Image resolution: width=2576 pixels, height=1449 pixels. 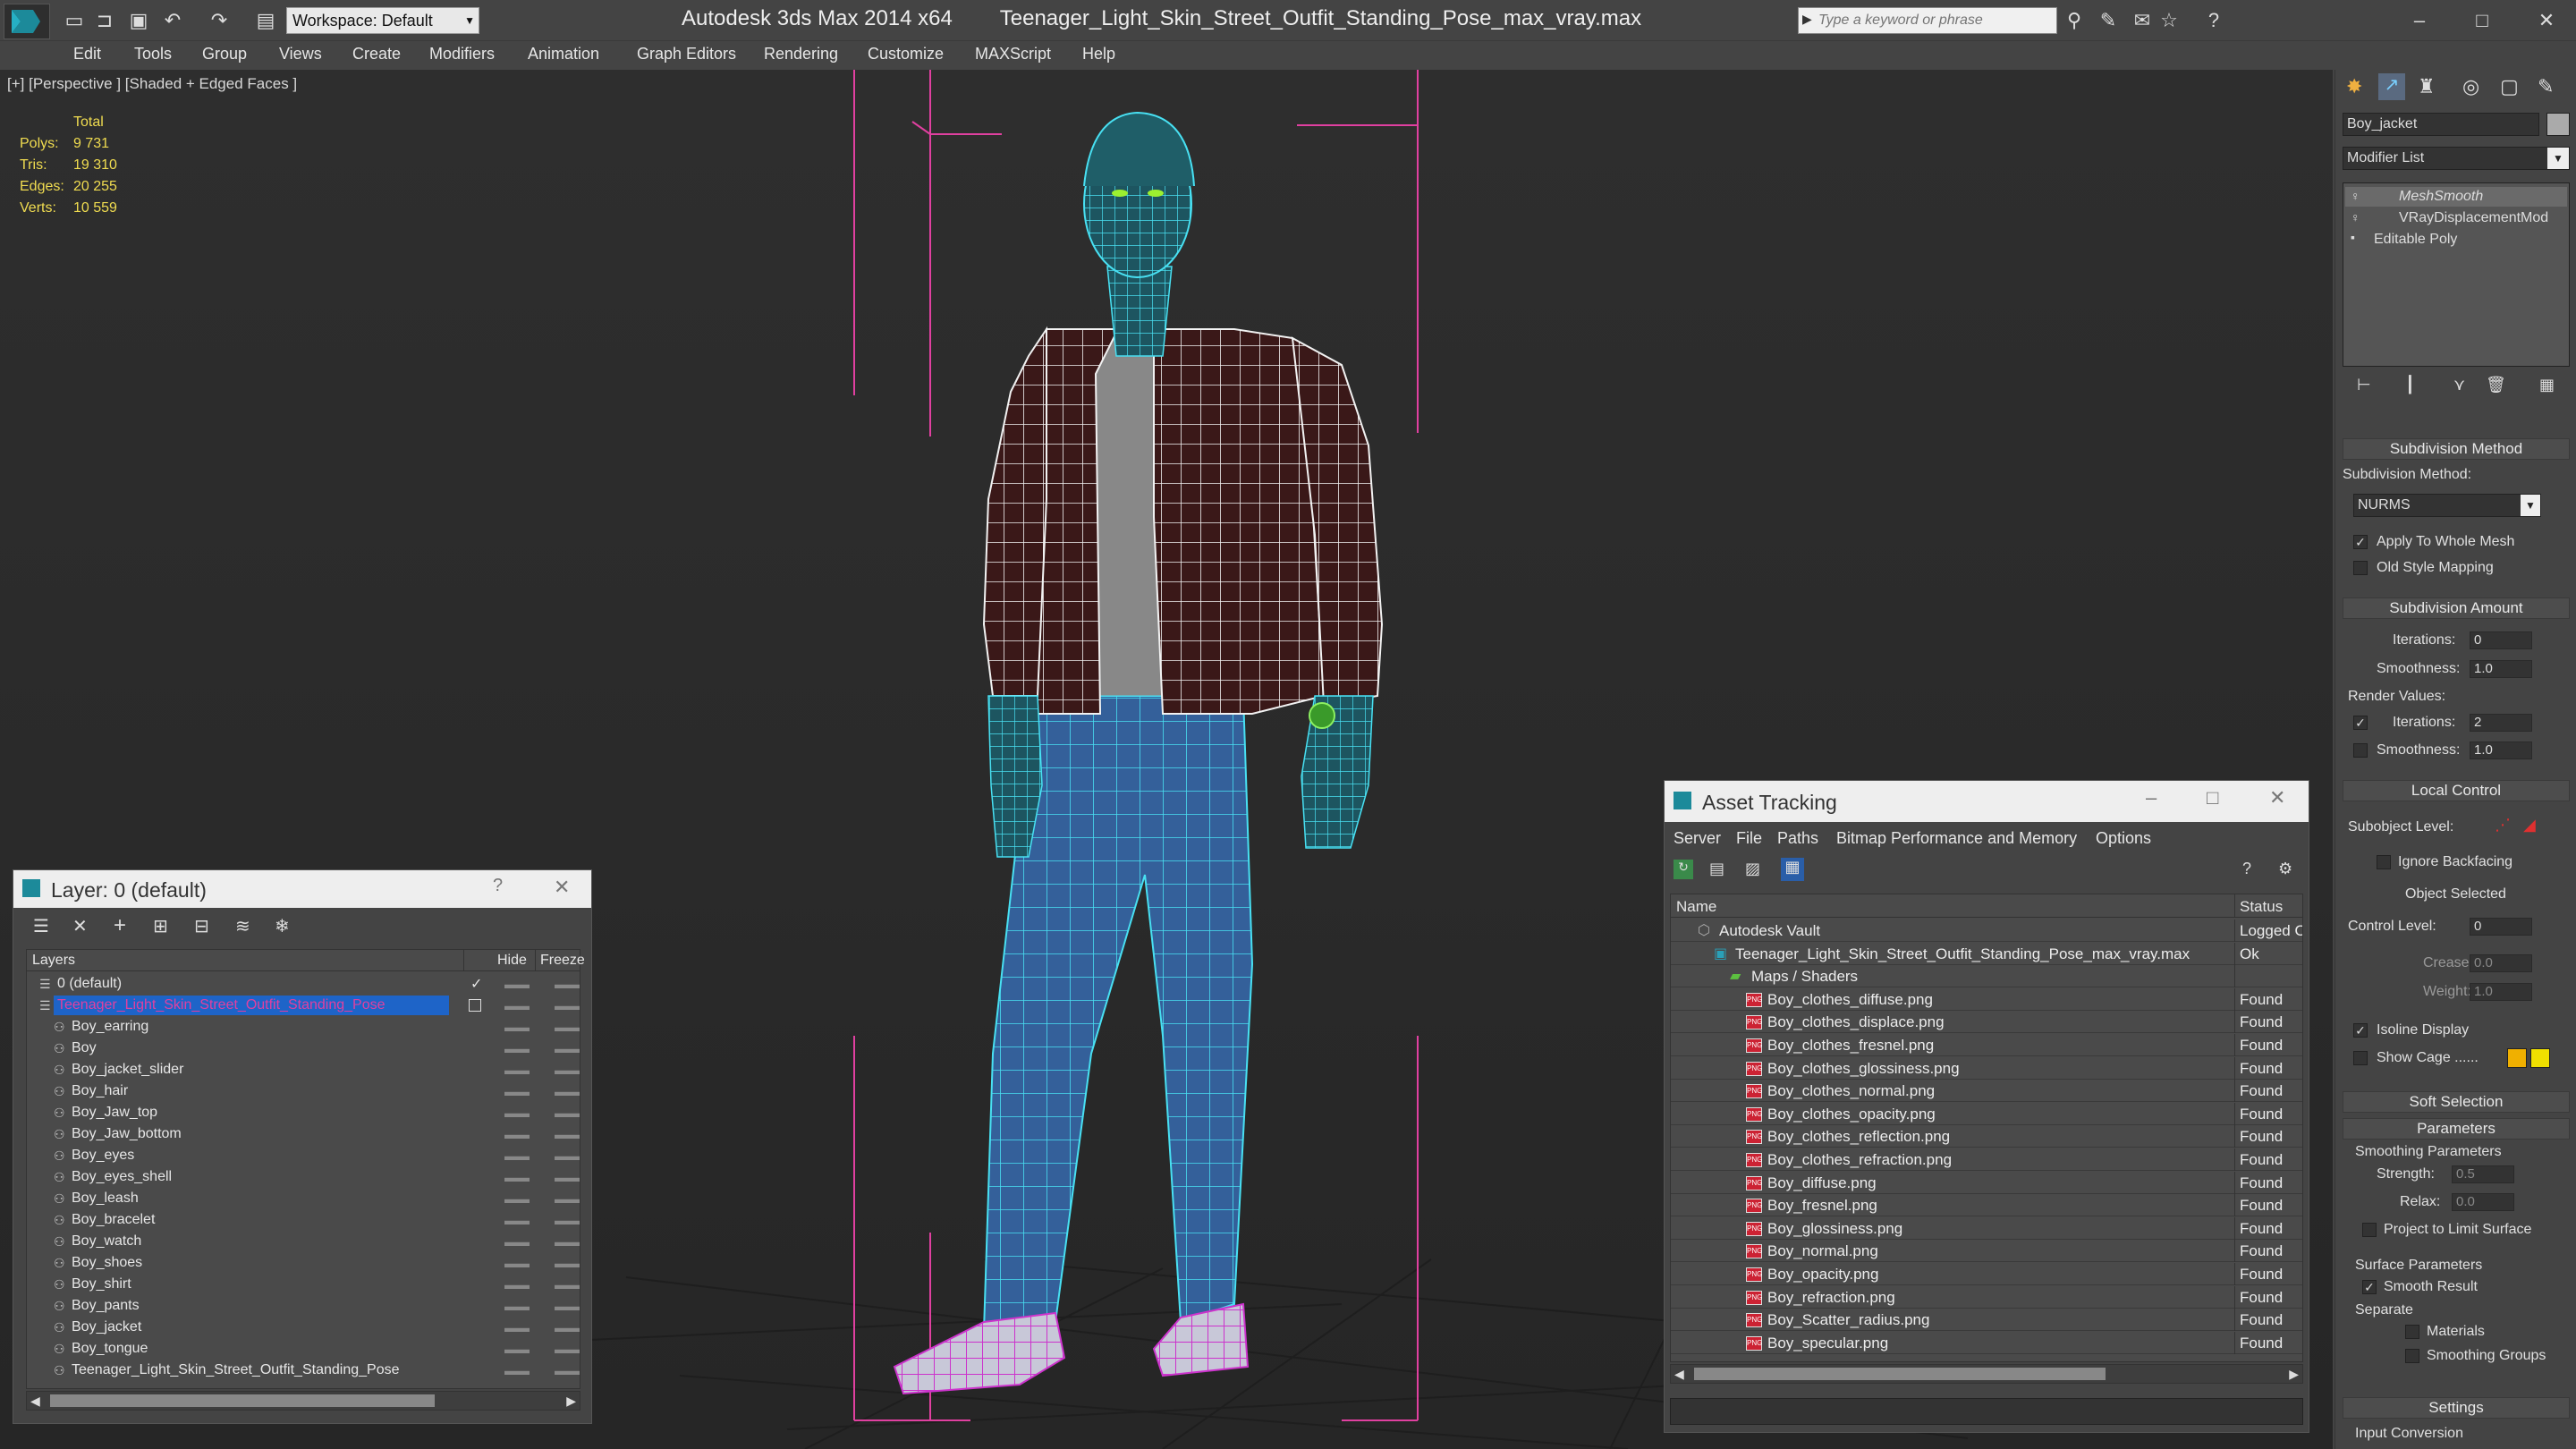 What do you see at coordinates (1986, 1251) in the screenshot?
I see `asset-row: PNG Boy_normal.png Found` at bounding box center [1986, 1251].